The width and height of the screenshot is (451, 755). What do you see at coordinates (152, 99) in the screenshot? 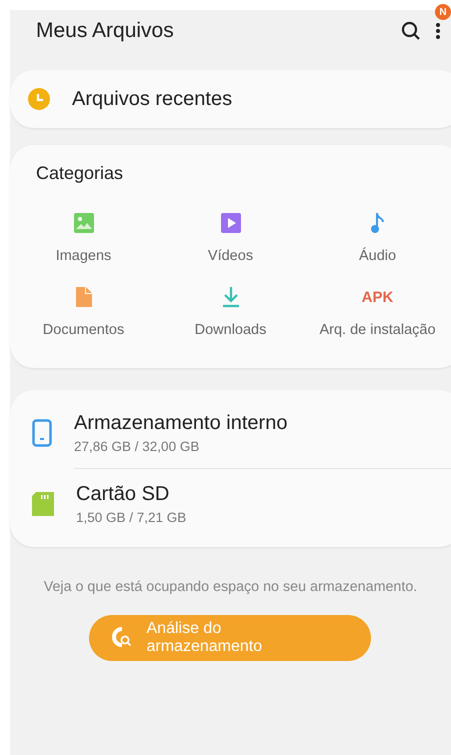
I see `recent-files-label: Arquivos recentes` at bounding box center [152, 99].